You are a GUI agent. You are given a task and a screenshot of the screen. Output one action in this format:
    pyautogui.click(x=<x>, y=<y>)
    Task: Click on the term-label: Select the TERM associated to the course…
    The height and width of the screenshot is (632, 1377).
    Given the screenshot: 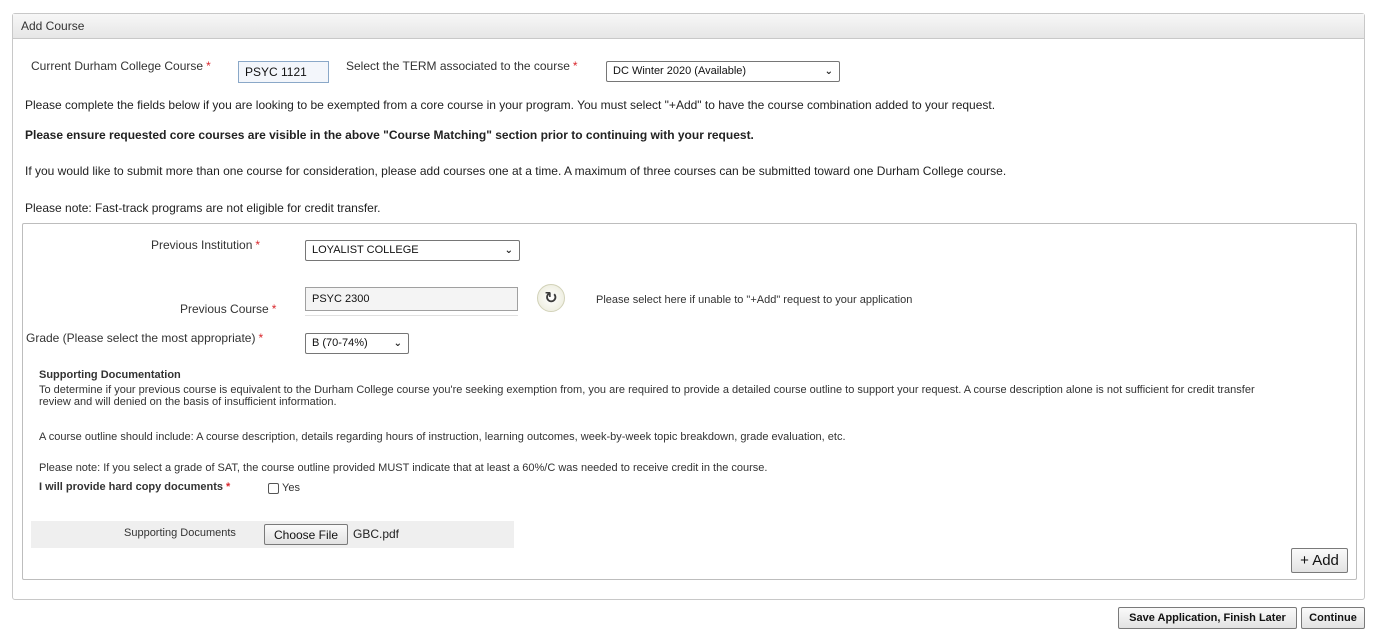 What is the action you would take?
    pyautogui.click(x=462, y=66)
    